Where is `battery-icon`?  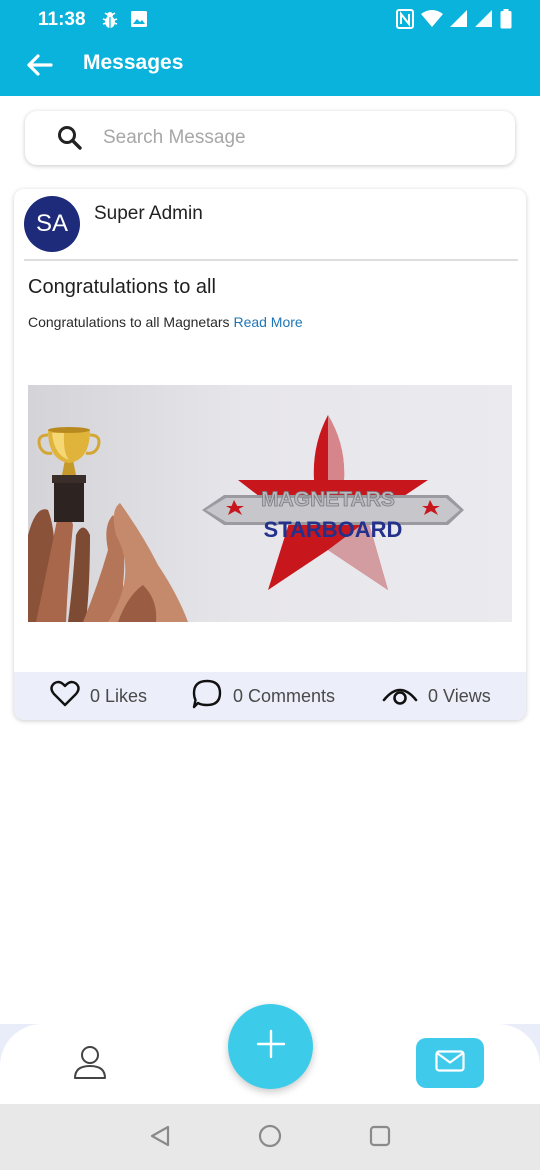
battery-icon is located at coordinates (506, 21).